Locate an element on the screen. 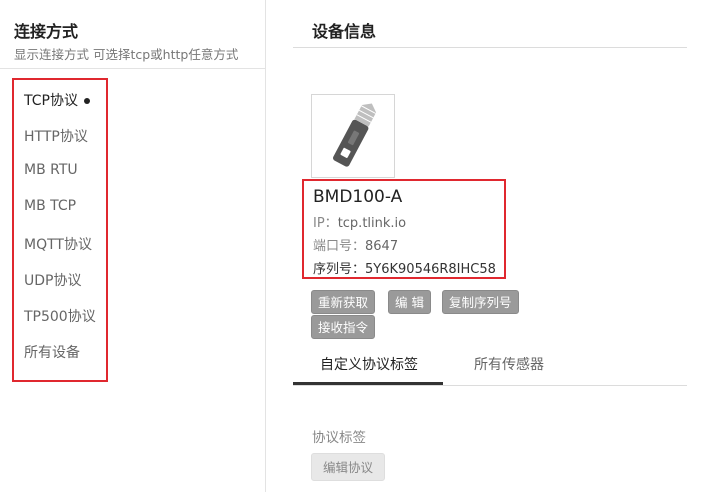 Image resolution: width=711 pixels, height=492 pixels. receive-command-button: 接收指令 is located at coordinates (343, 327).